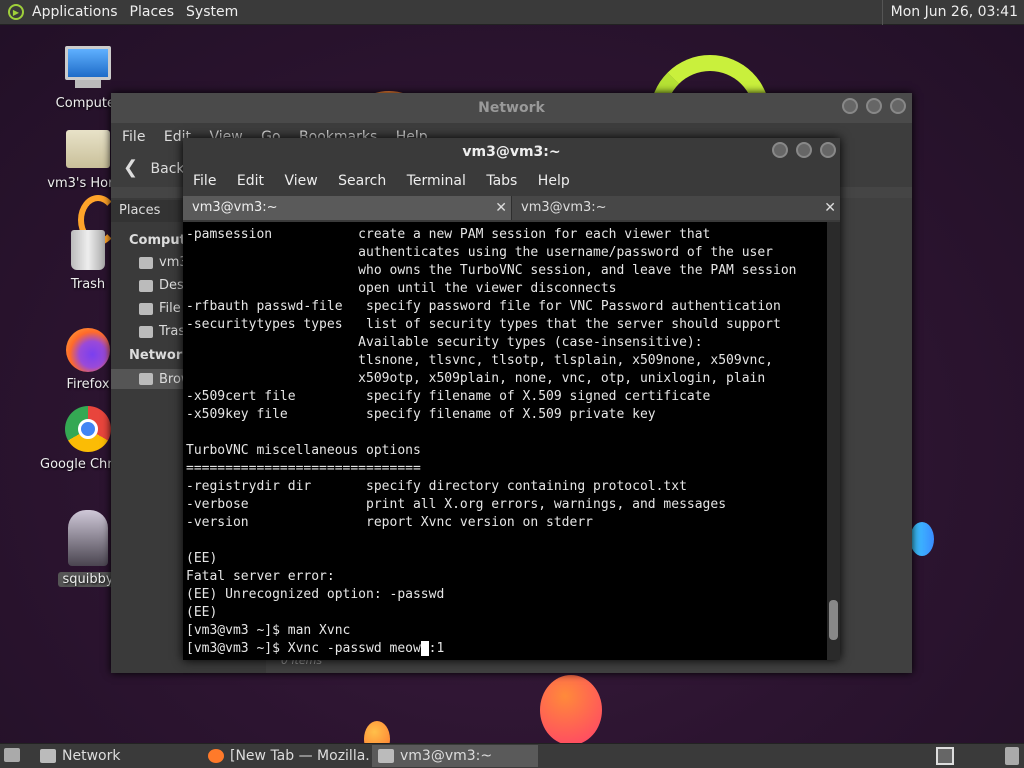 The image size is (1024, 768). I want to click on terminal-tabbar: vm3@vm3:~ ✕ vm3@vm3:~ ✕, so click(511, 208).